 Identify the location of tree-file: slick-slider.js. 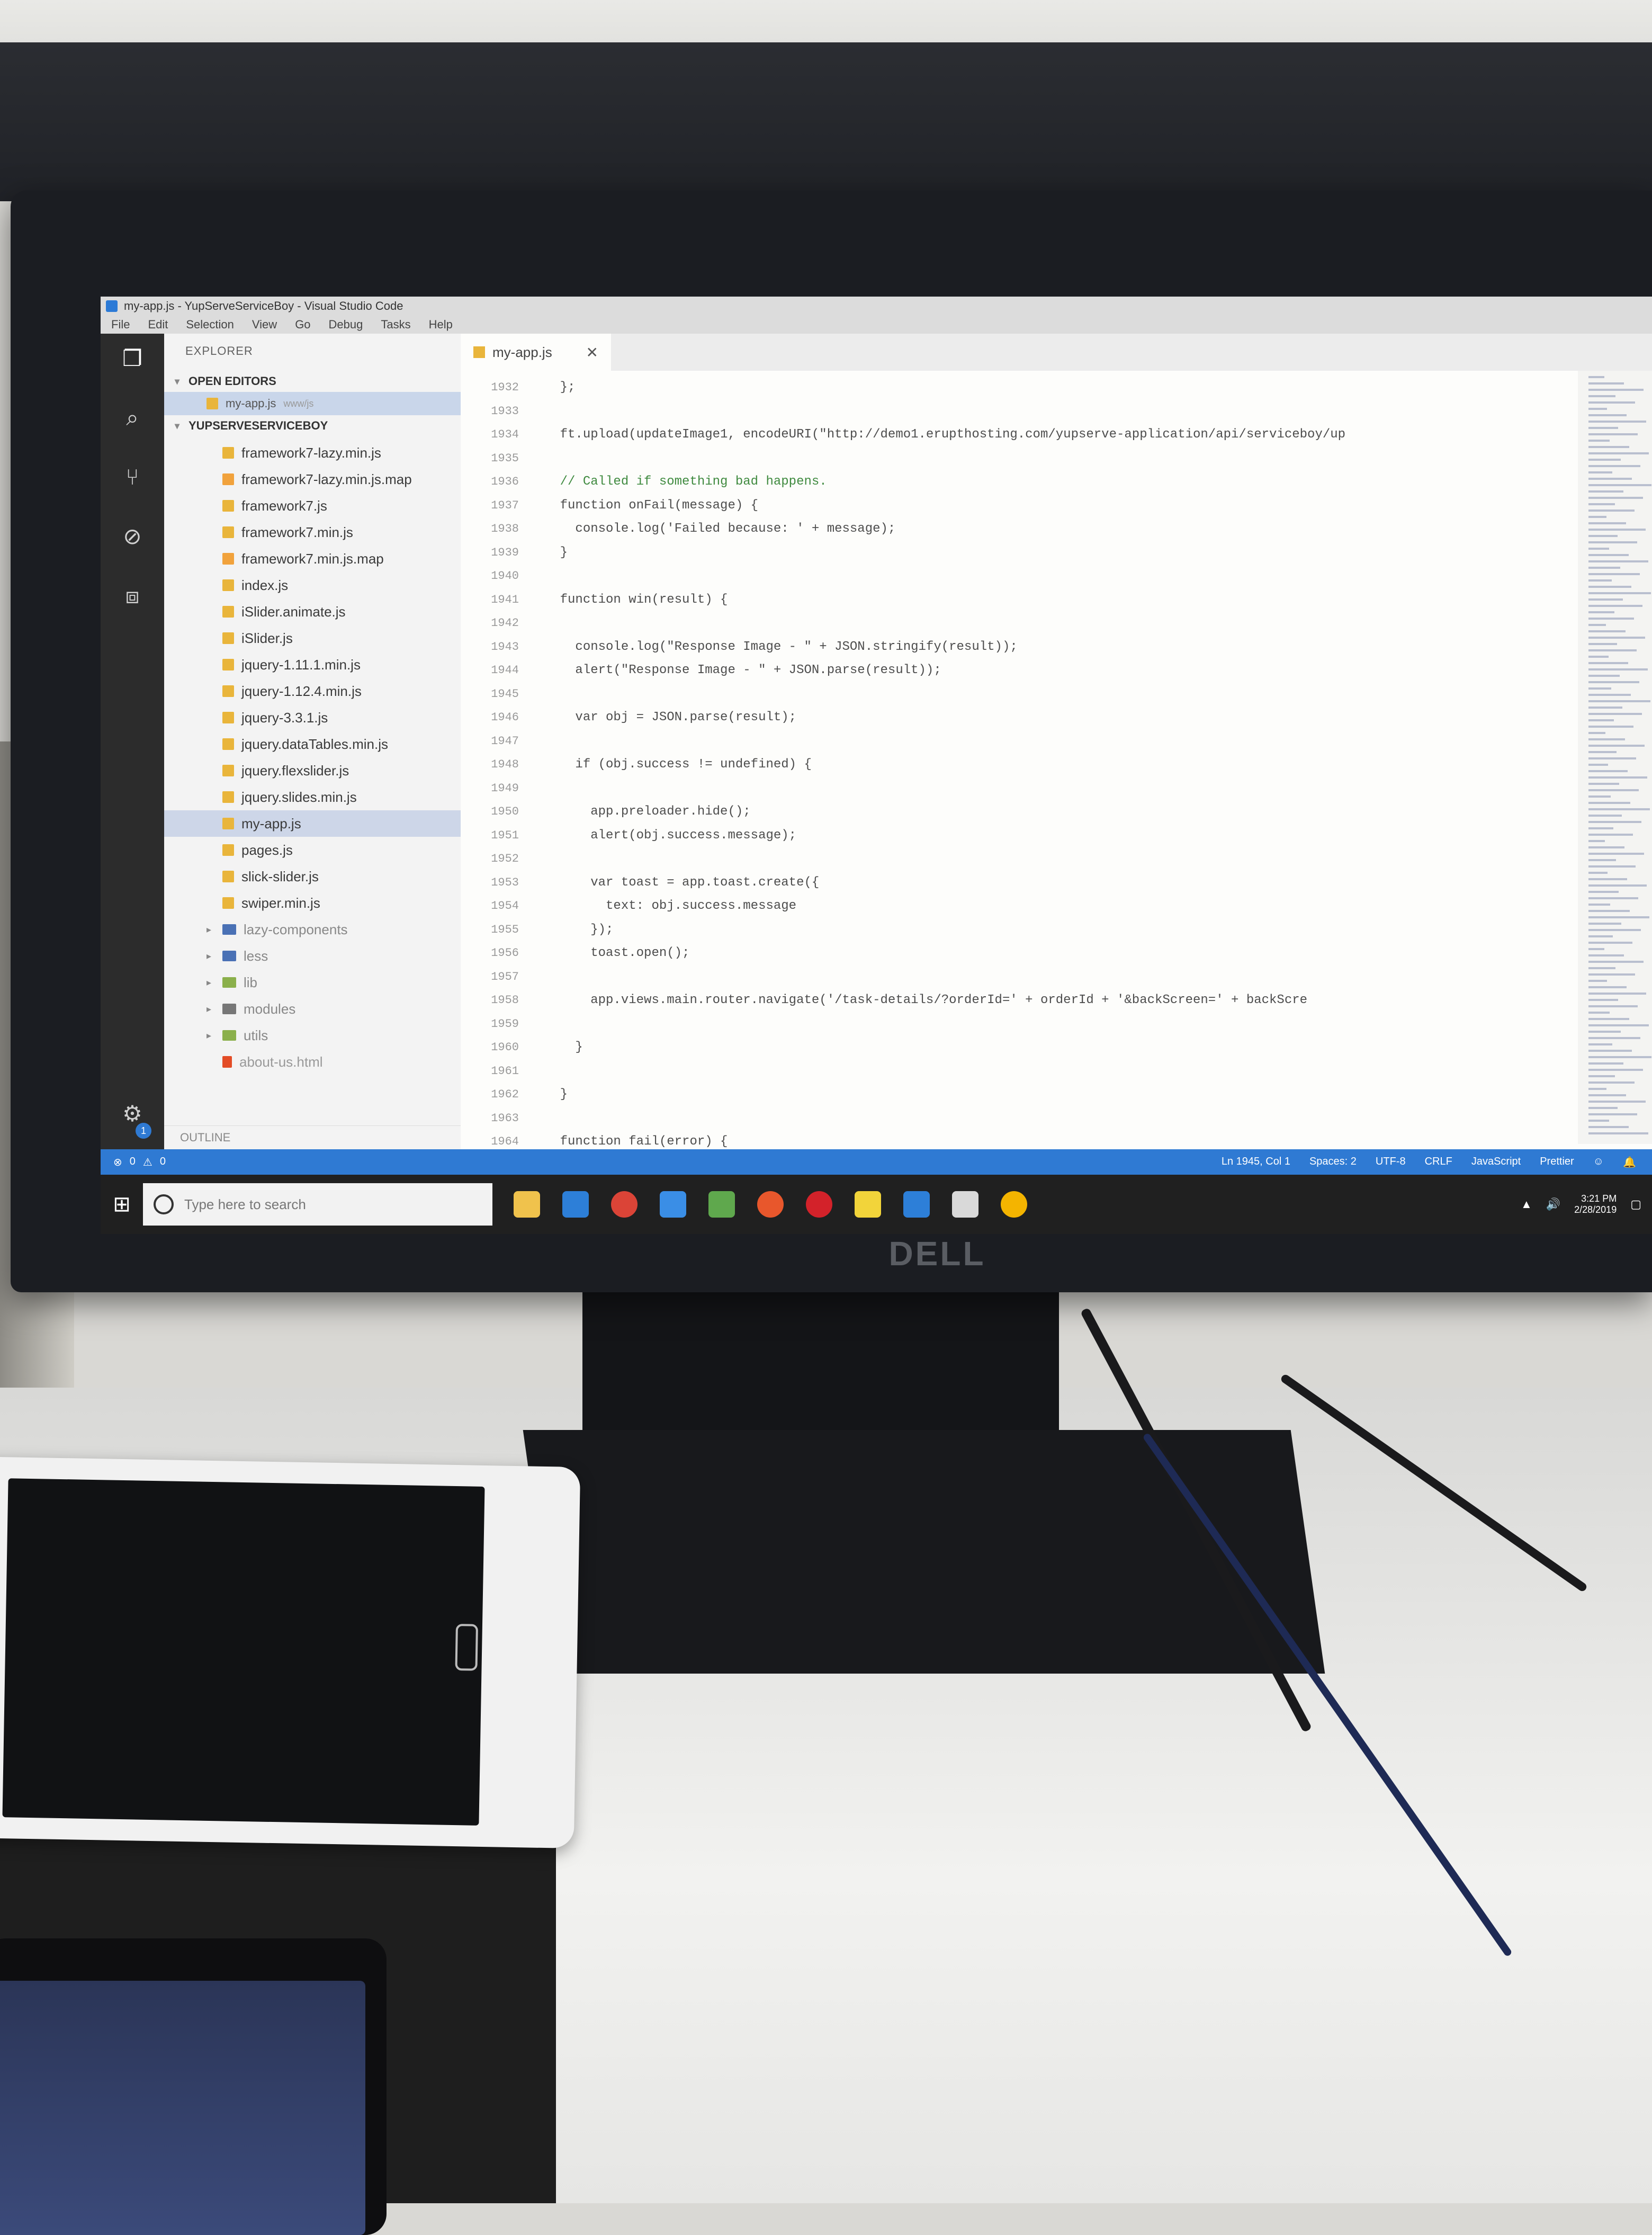
(312, 877).